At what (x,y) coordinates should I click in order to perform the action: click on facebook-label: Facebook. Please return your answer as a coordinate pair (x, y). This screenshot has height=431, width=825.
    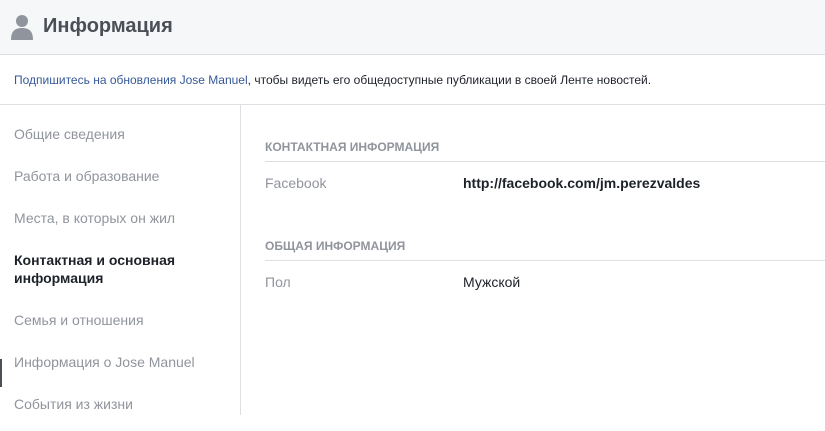
    Looking at the image, I should click on (296, 183).